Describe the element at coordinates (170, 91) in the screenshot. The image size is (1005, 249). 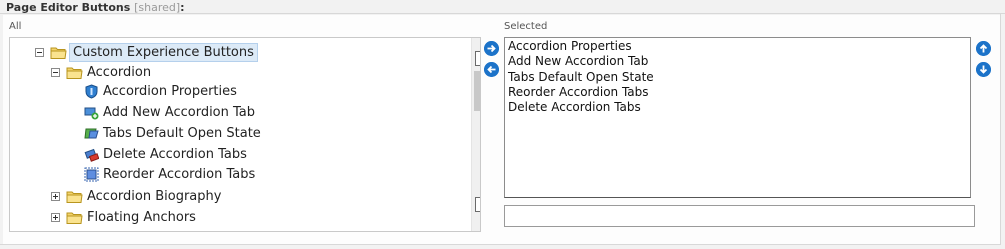
I see `tree-node-label: Accordion Properties` at that location.